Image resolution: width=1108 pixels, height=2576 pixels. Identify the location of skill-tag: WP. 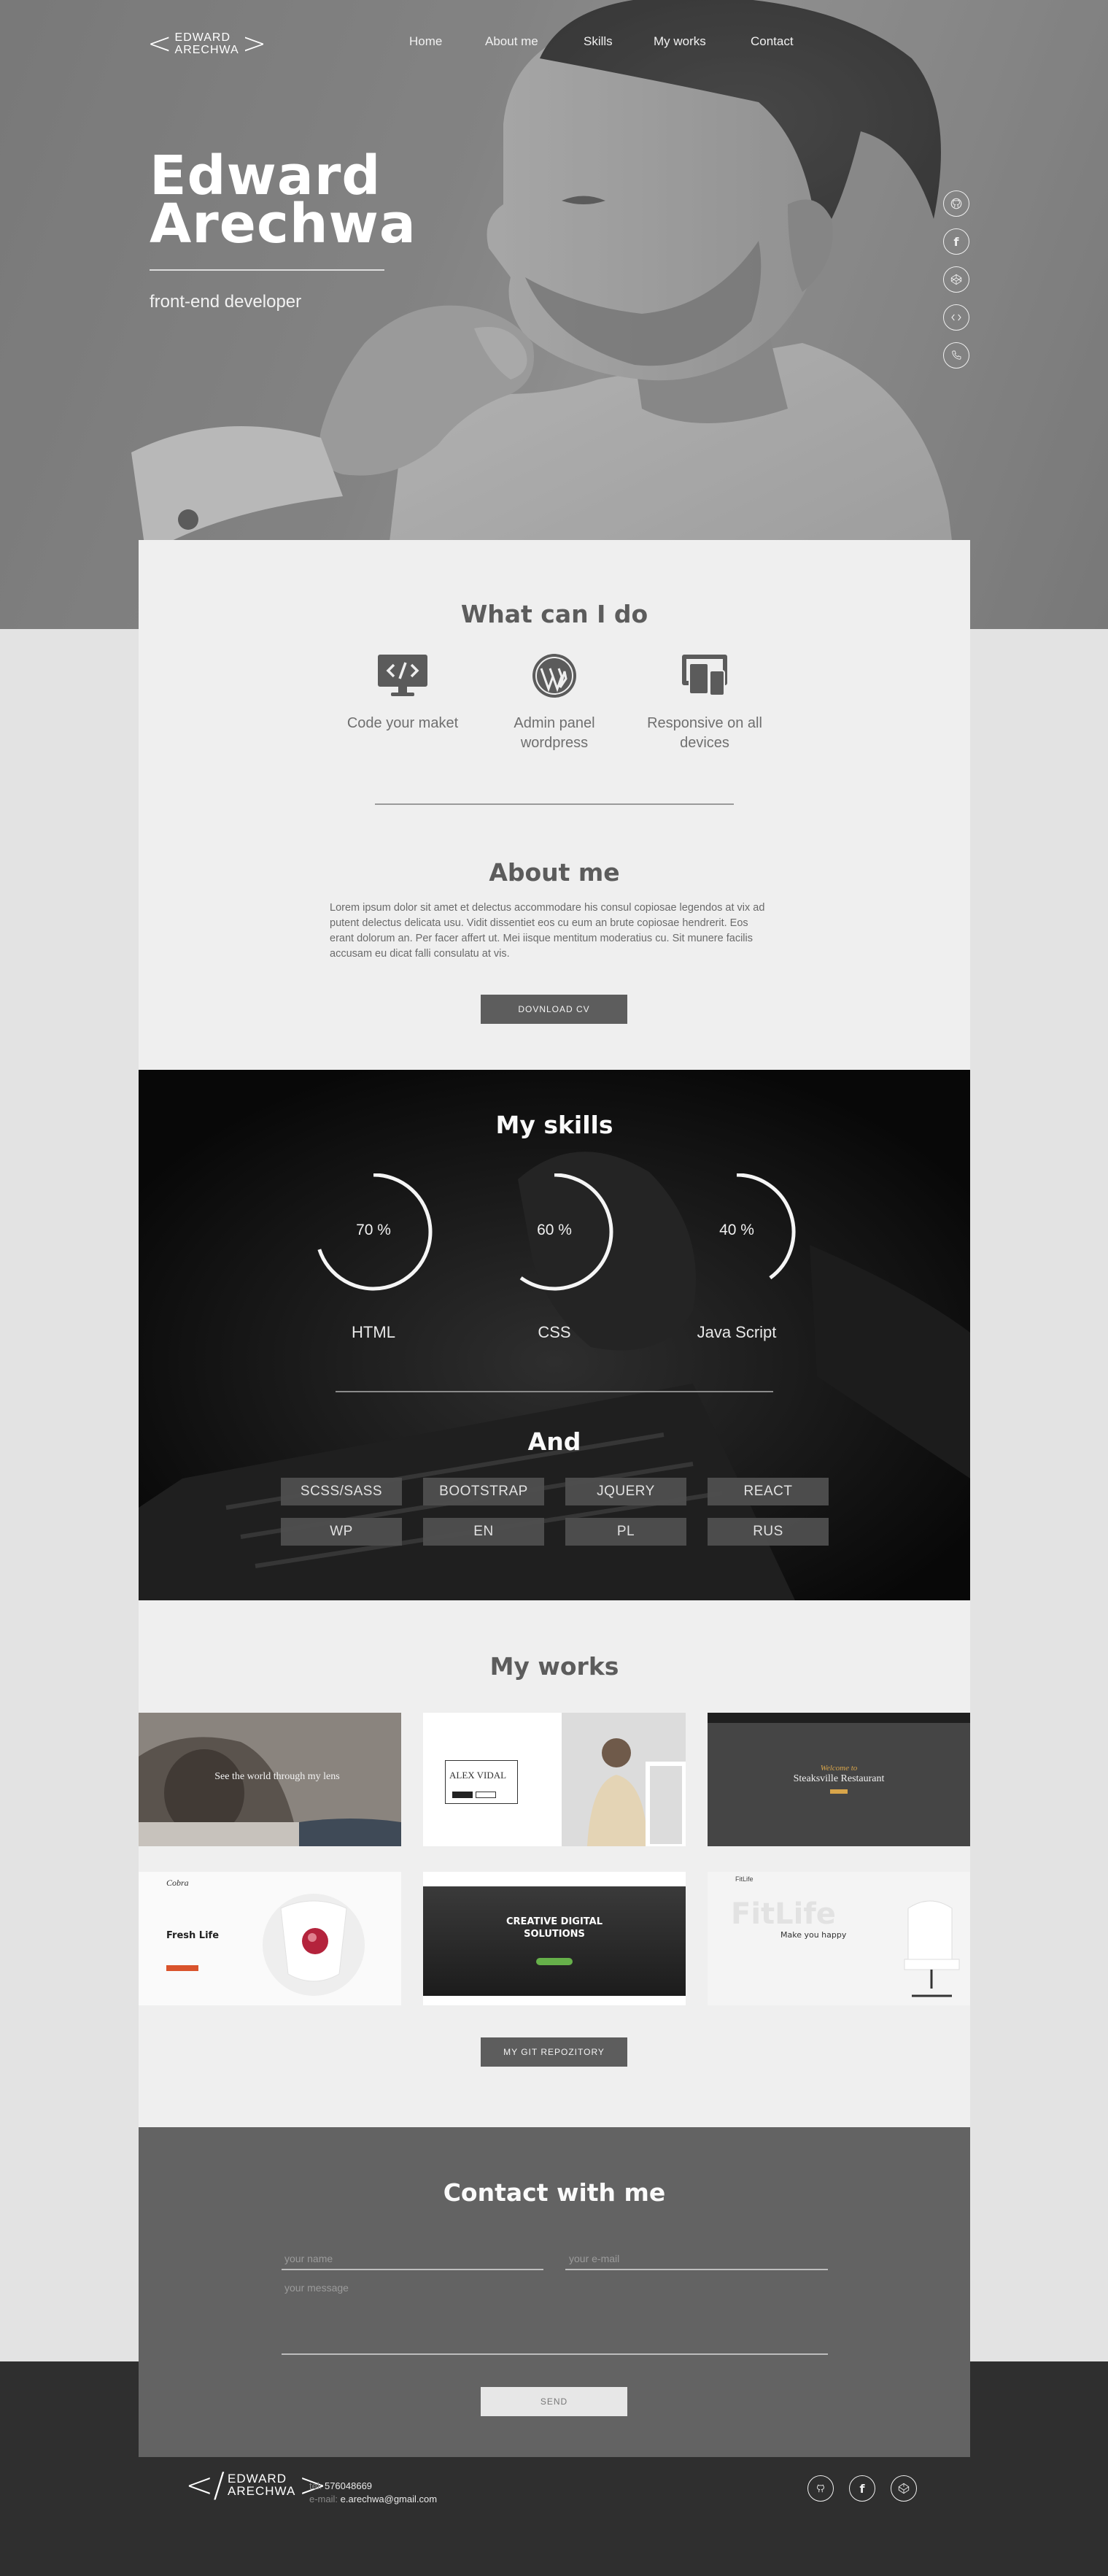
(341, 1532).